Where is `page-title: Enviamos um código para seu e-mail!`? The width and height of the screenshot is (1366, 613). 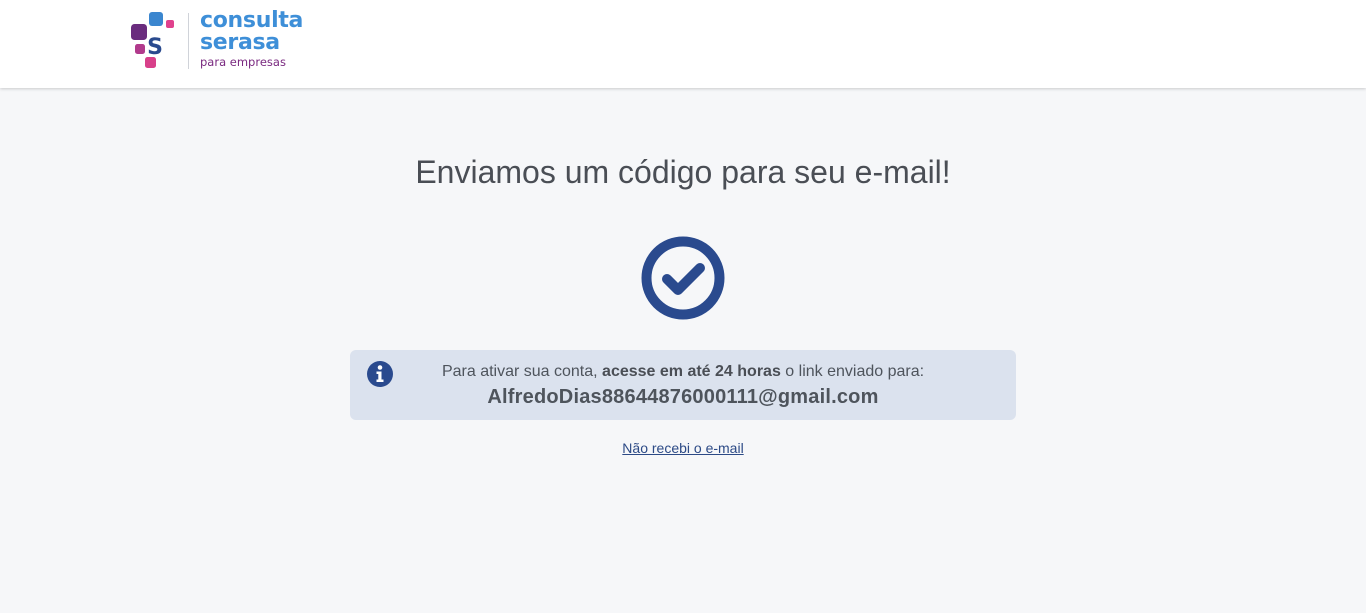 page-title: Enviamos um código para seu e-mail! is located at coordinates (683, 172).